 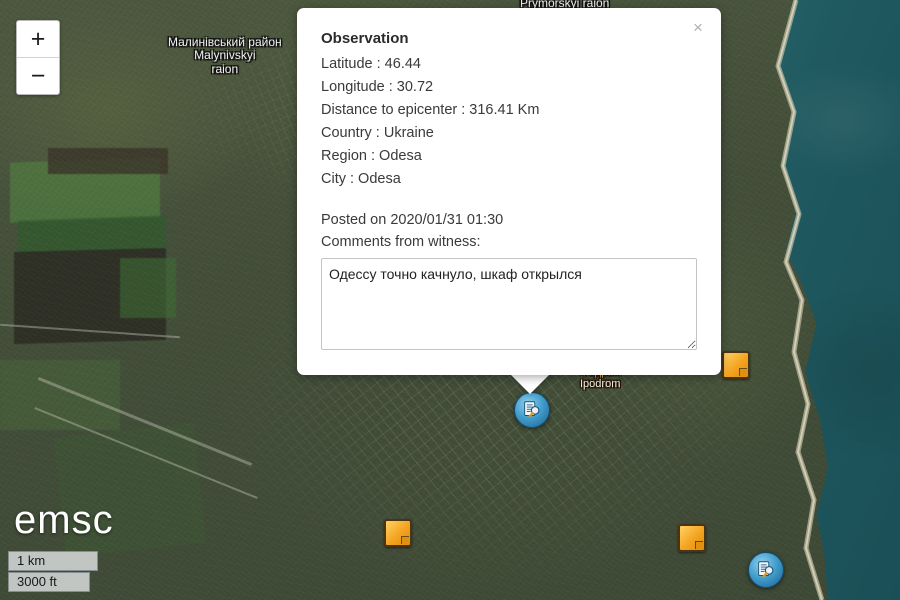 What do you see at coordinates (430, 109) in the screenshot?
I see `popup-field-distance: Distance to epicenter : 316.41 Km` at bounding box center [430, 109].